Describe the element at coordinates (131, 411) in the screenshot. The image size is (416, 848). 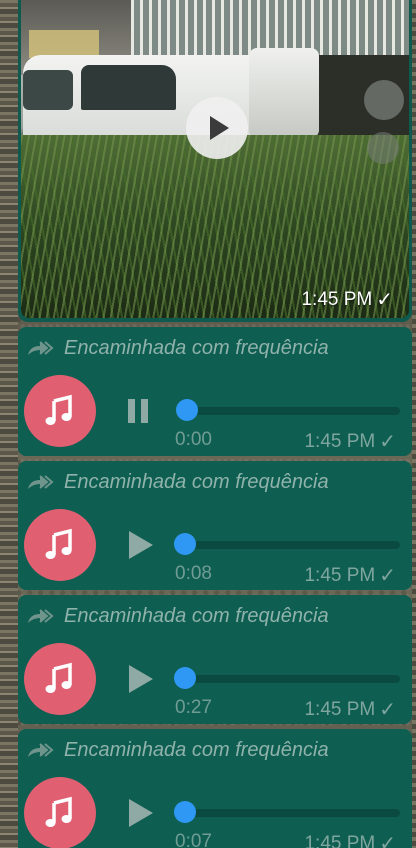
I see `pause-icon` at that location.